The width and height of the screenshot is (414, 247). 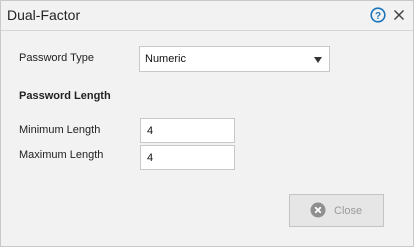 I want to click on minimum-length-label: Minimum Length, so click(x=60, y=130).